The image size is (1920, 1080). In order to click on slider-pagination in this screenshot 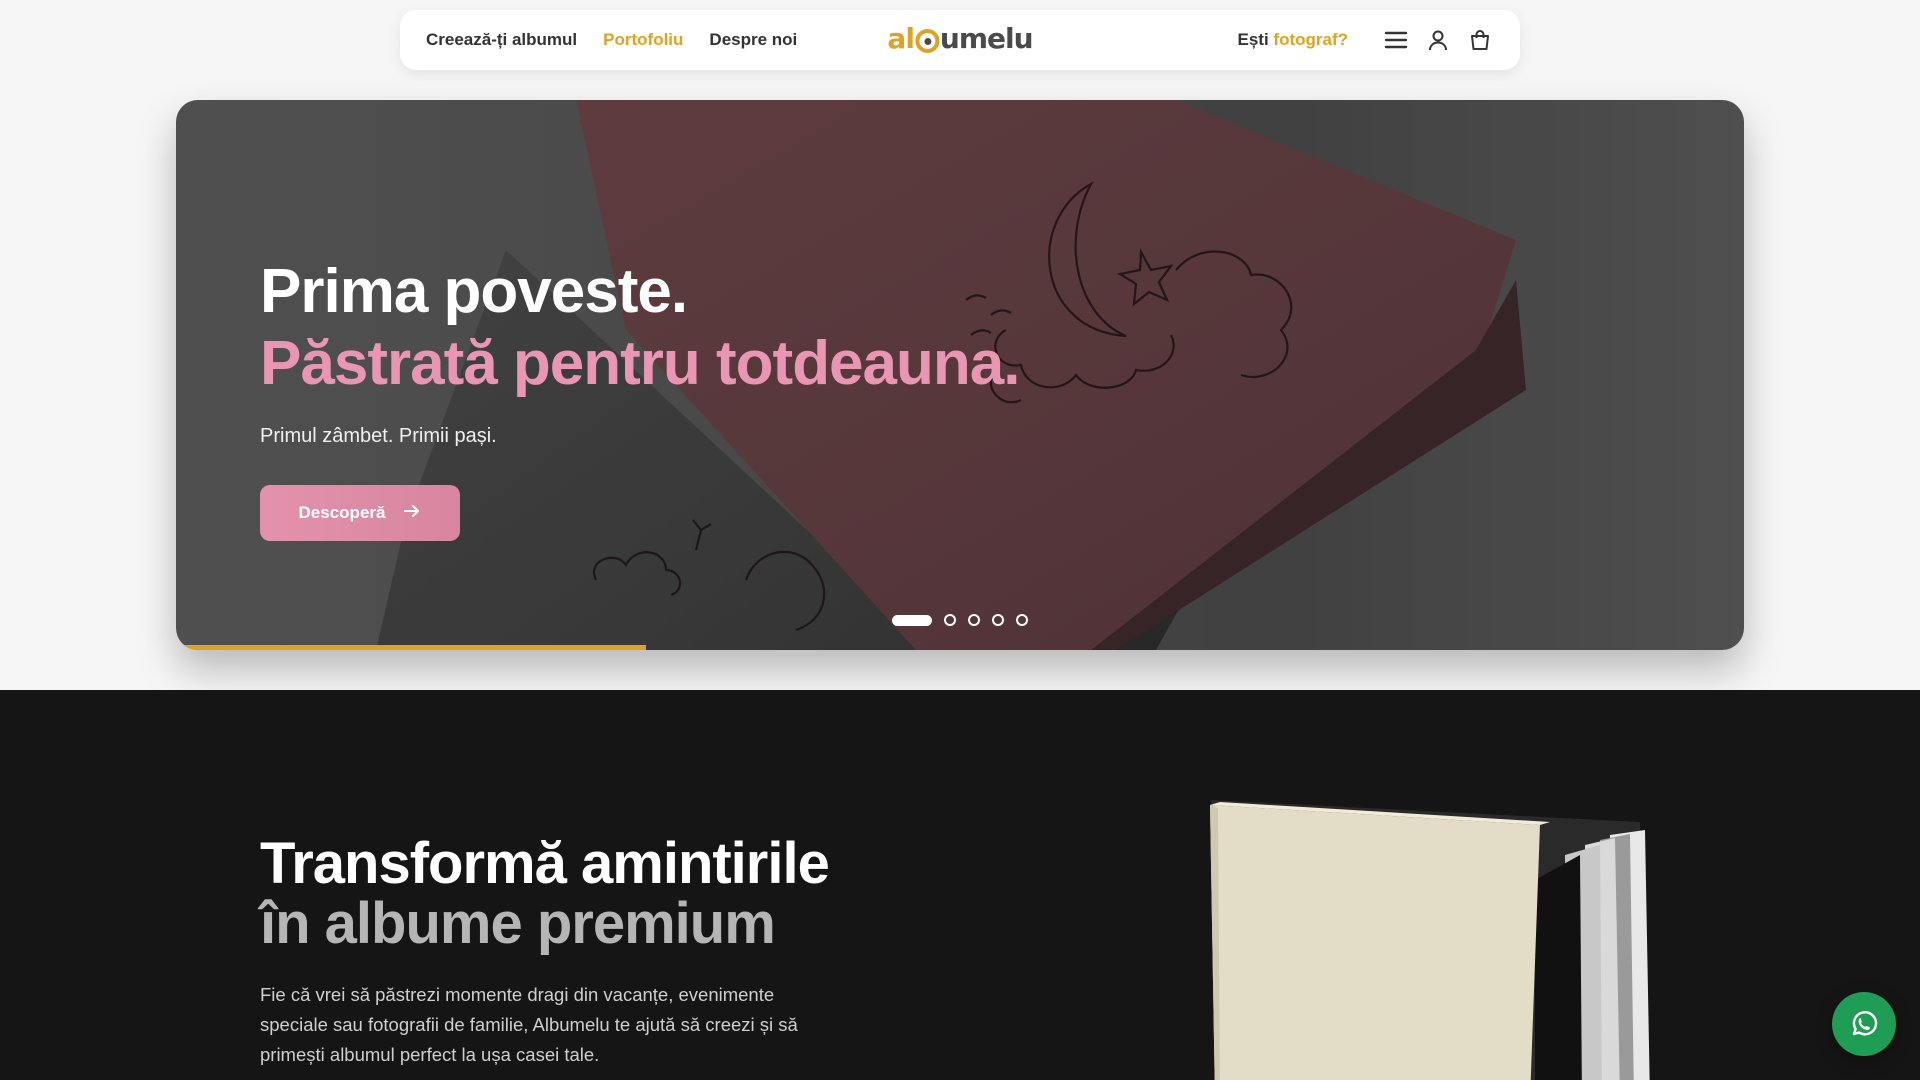, I will do `click(960, 620)`.